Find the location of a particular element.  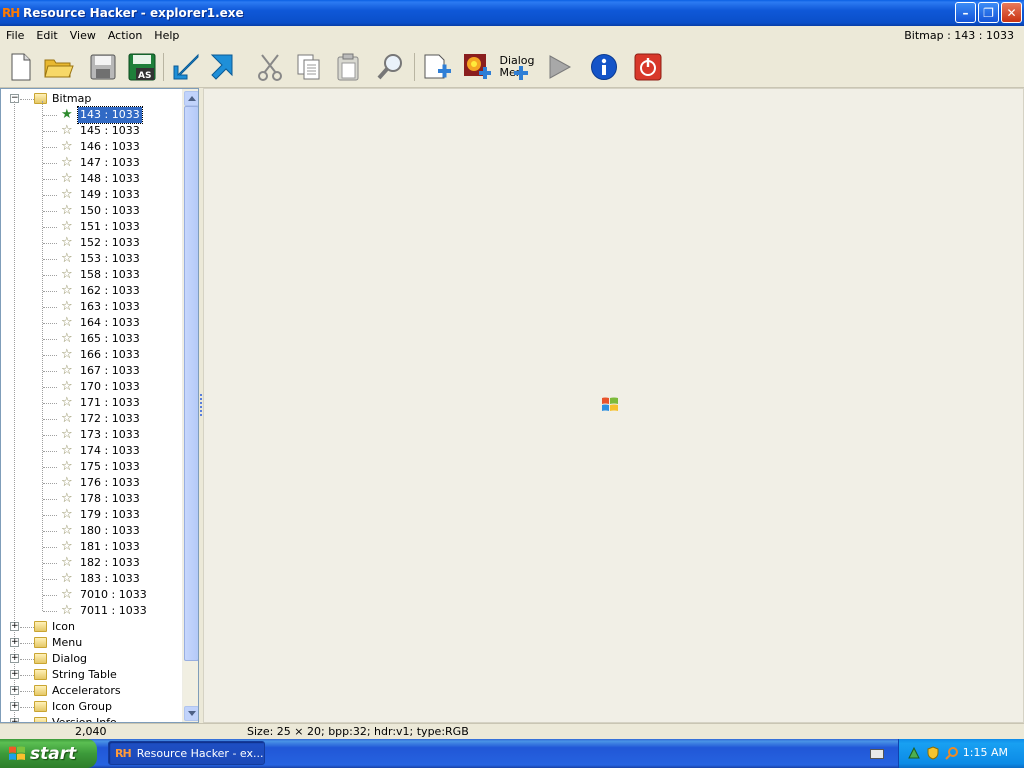

tree-node-bitmap-item: ☆ 181 : 1033 is located at coordinates (91, 547).